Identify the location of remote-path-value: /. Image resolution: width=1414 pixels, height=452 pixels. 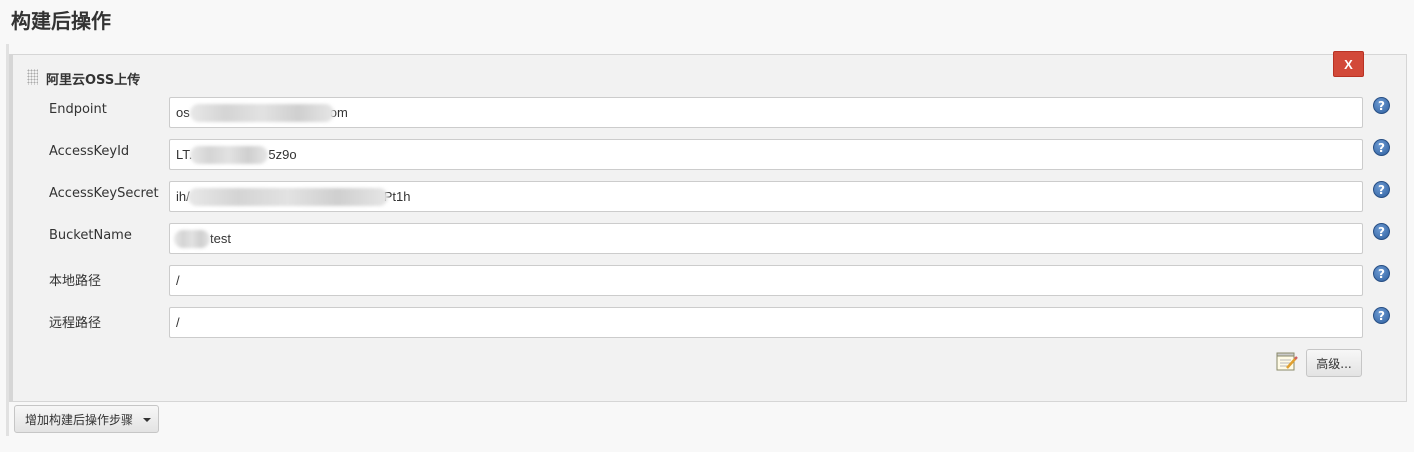
(178, 322).